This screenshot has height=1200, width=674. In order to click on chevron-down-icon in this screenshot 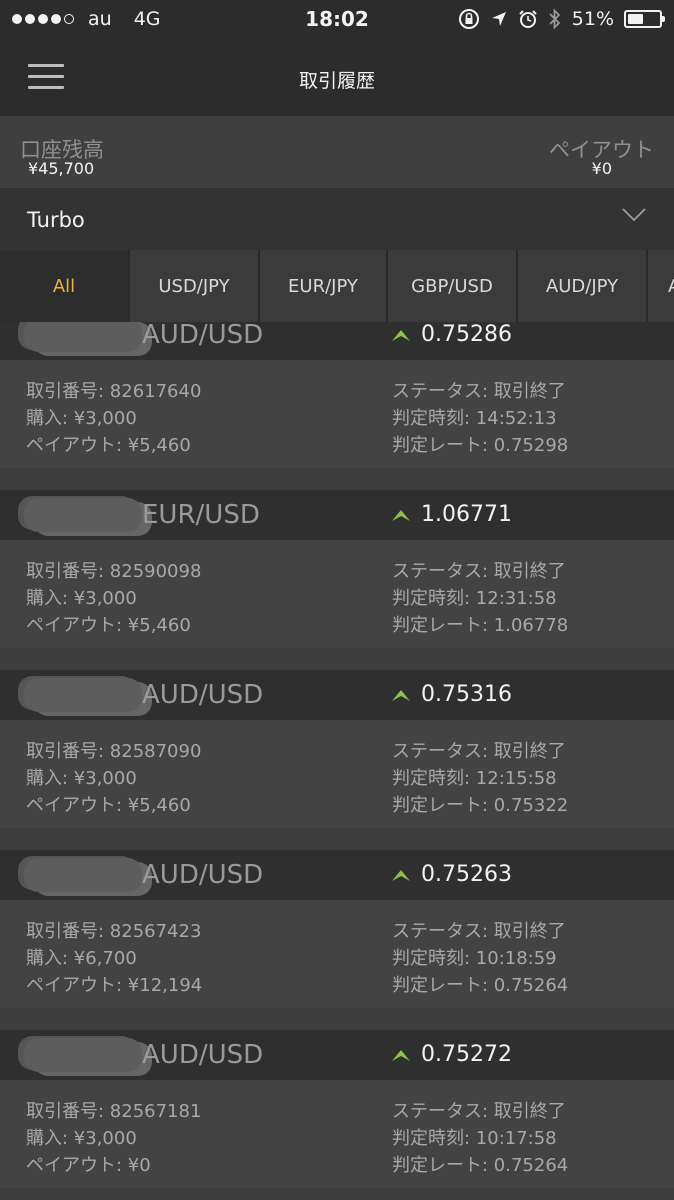, I will do `click(634, 215)`.